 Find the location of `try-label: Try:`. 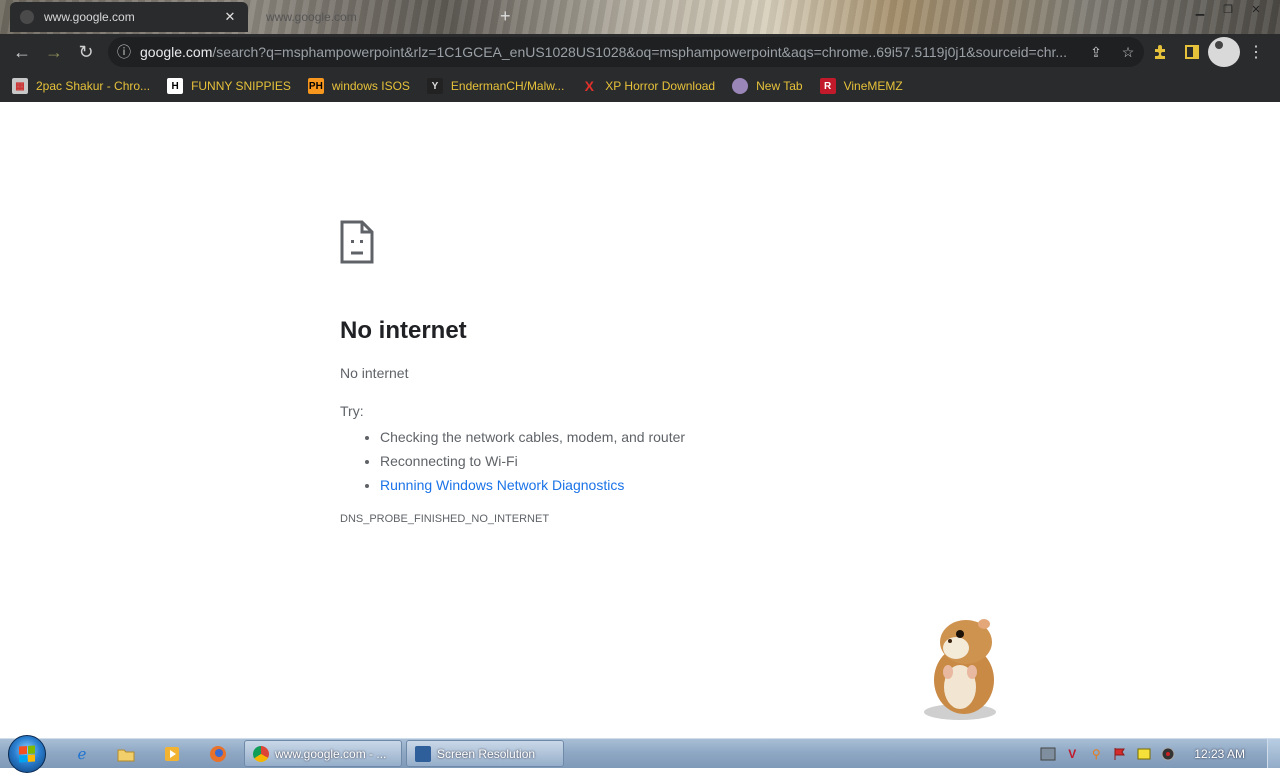

try-label: Try: is located at coordinates (352, 411).